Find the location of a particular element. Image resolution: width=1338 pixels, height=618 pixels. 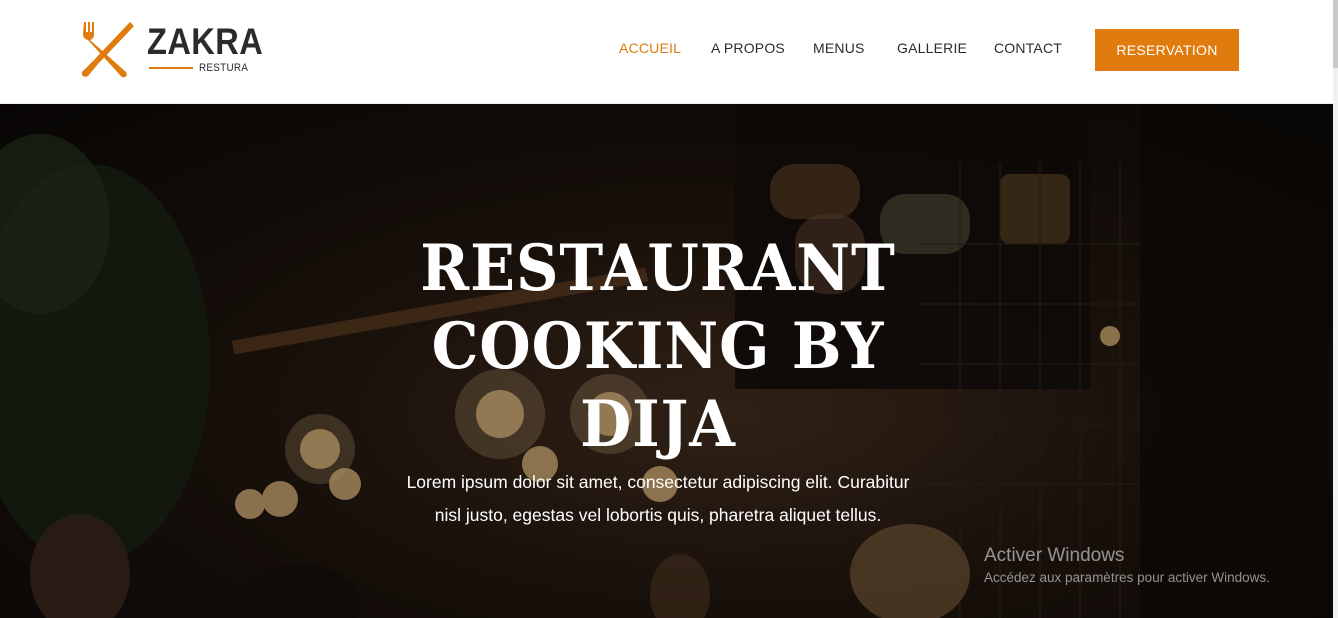

watermark-title: Activer Windows is located at coordinates (1054, 555).